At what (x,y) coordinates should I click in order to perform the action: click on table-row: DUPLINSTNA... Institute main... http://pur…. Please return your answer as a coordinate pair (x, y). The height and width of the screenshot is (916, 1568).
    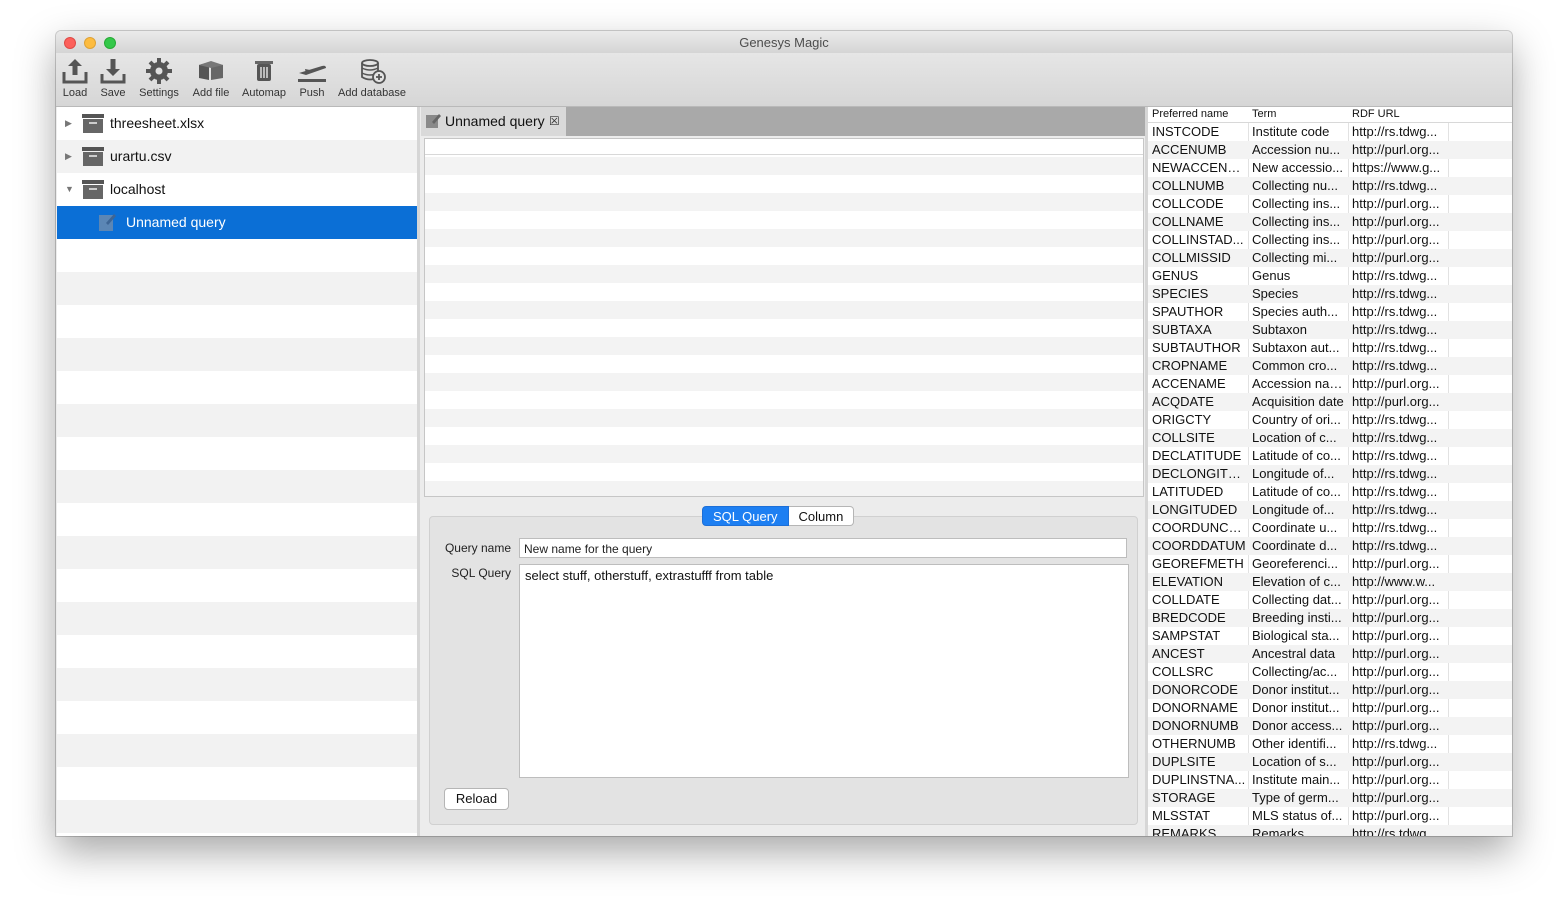
    Looking at the image, I should click on (1330, 780).